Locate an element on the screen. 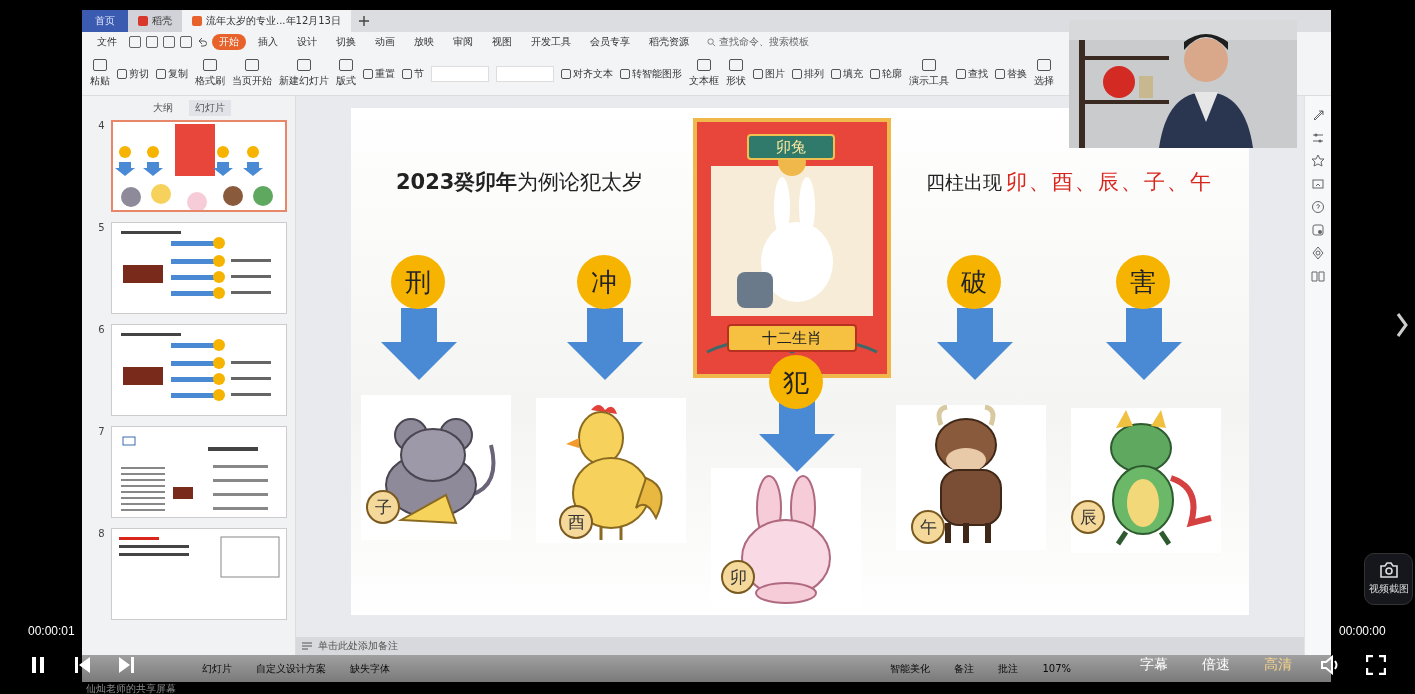 The image size is (1415, 694). ribbon-button: 文本框 is located at coordinates (704, 73).